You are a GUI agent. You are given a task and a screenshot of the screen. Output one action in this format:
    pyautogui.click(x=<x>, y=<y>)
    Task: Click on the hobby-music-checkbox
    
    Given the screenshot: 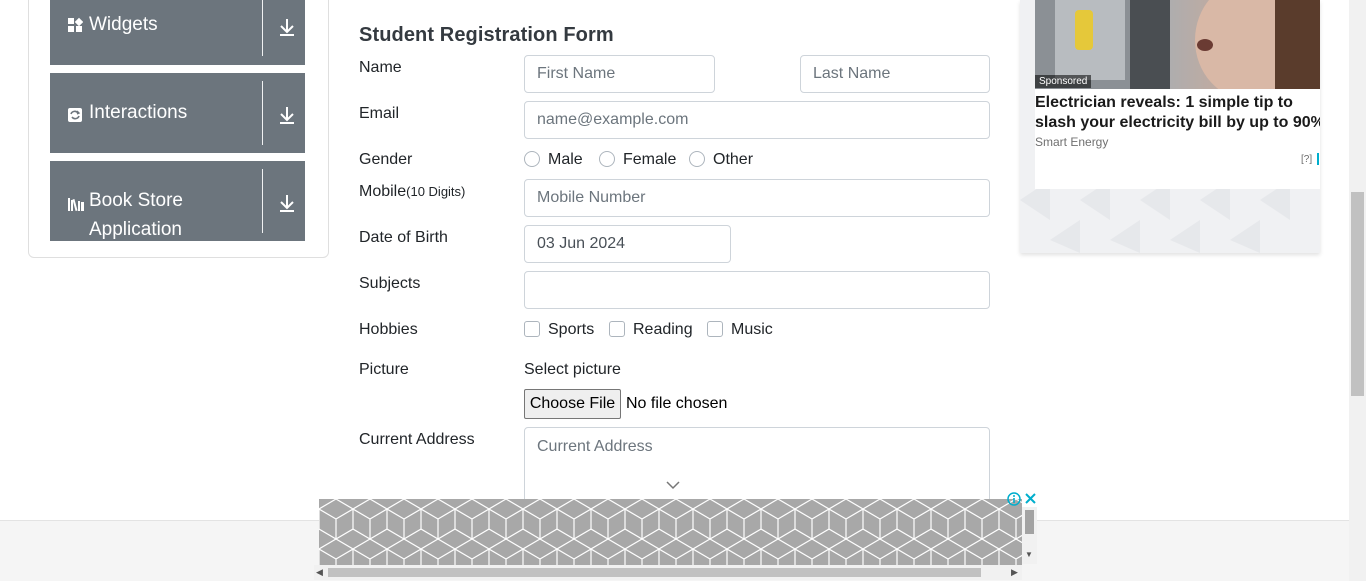 What is the action you would take?
    pyautogui.click(x=715, y=329)
    